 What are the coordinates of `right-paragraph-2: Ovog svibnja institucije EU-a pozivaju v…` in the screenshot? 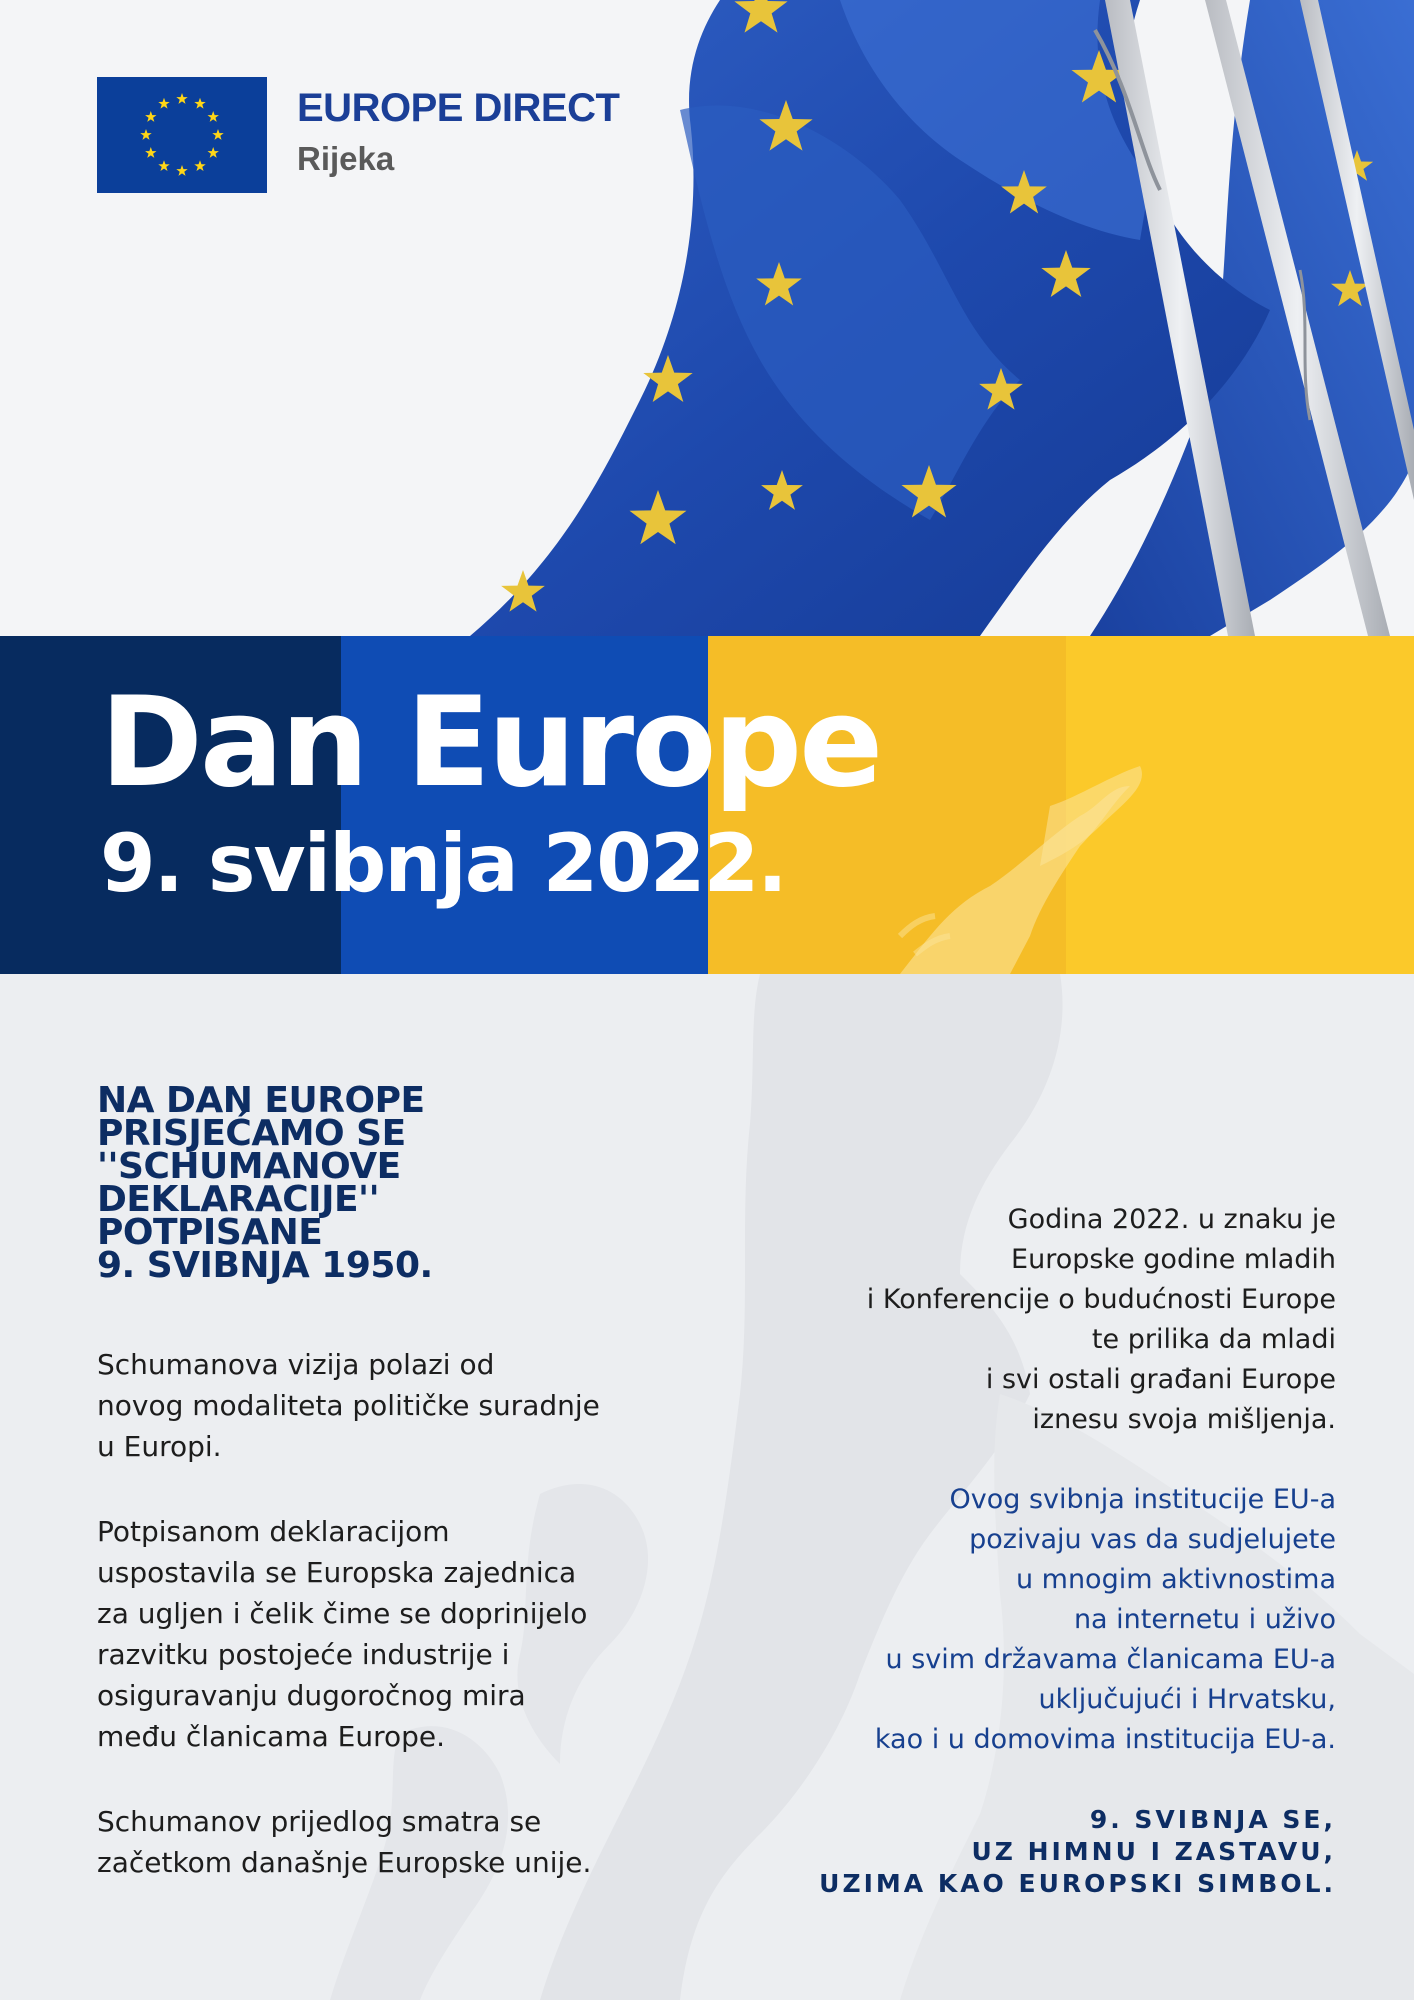 It's located at (1105, 1619).